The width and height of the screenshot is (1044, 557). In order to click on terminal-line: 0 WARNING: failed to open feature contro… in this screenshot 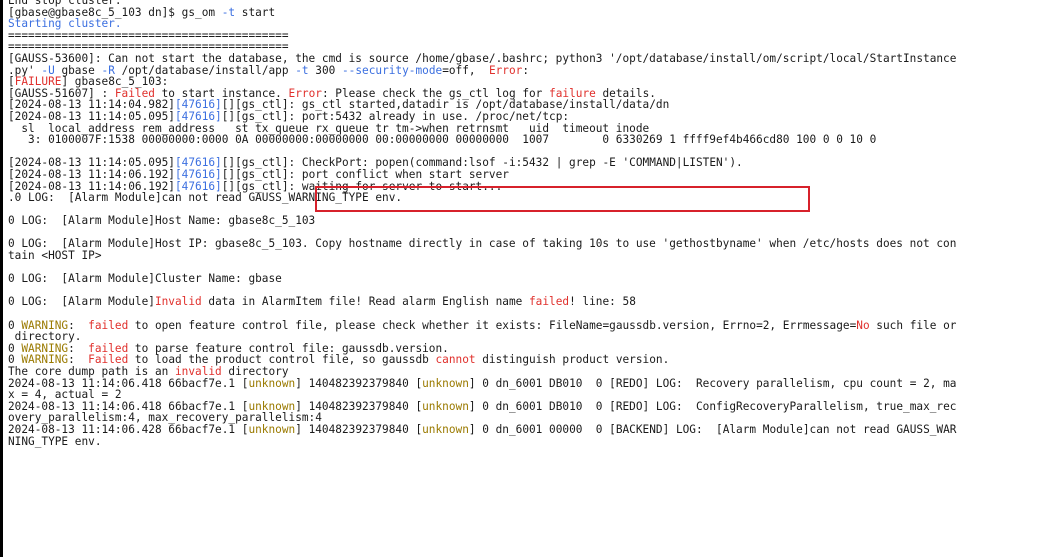, I will do `click(523, 325)`.